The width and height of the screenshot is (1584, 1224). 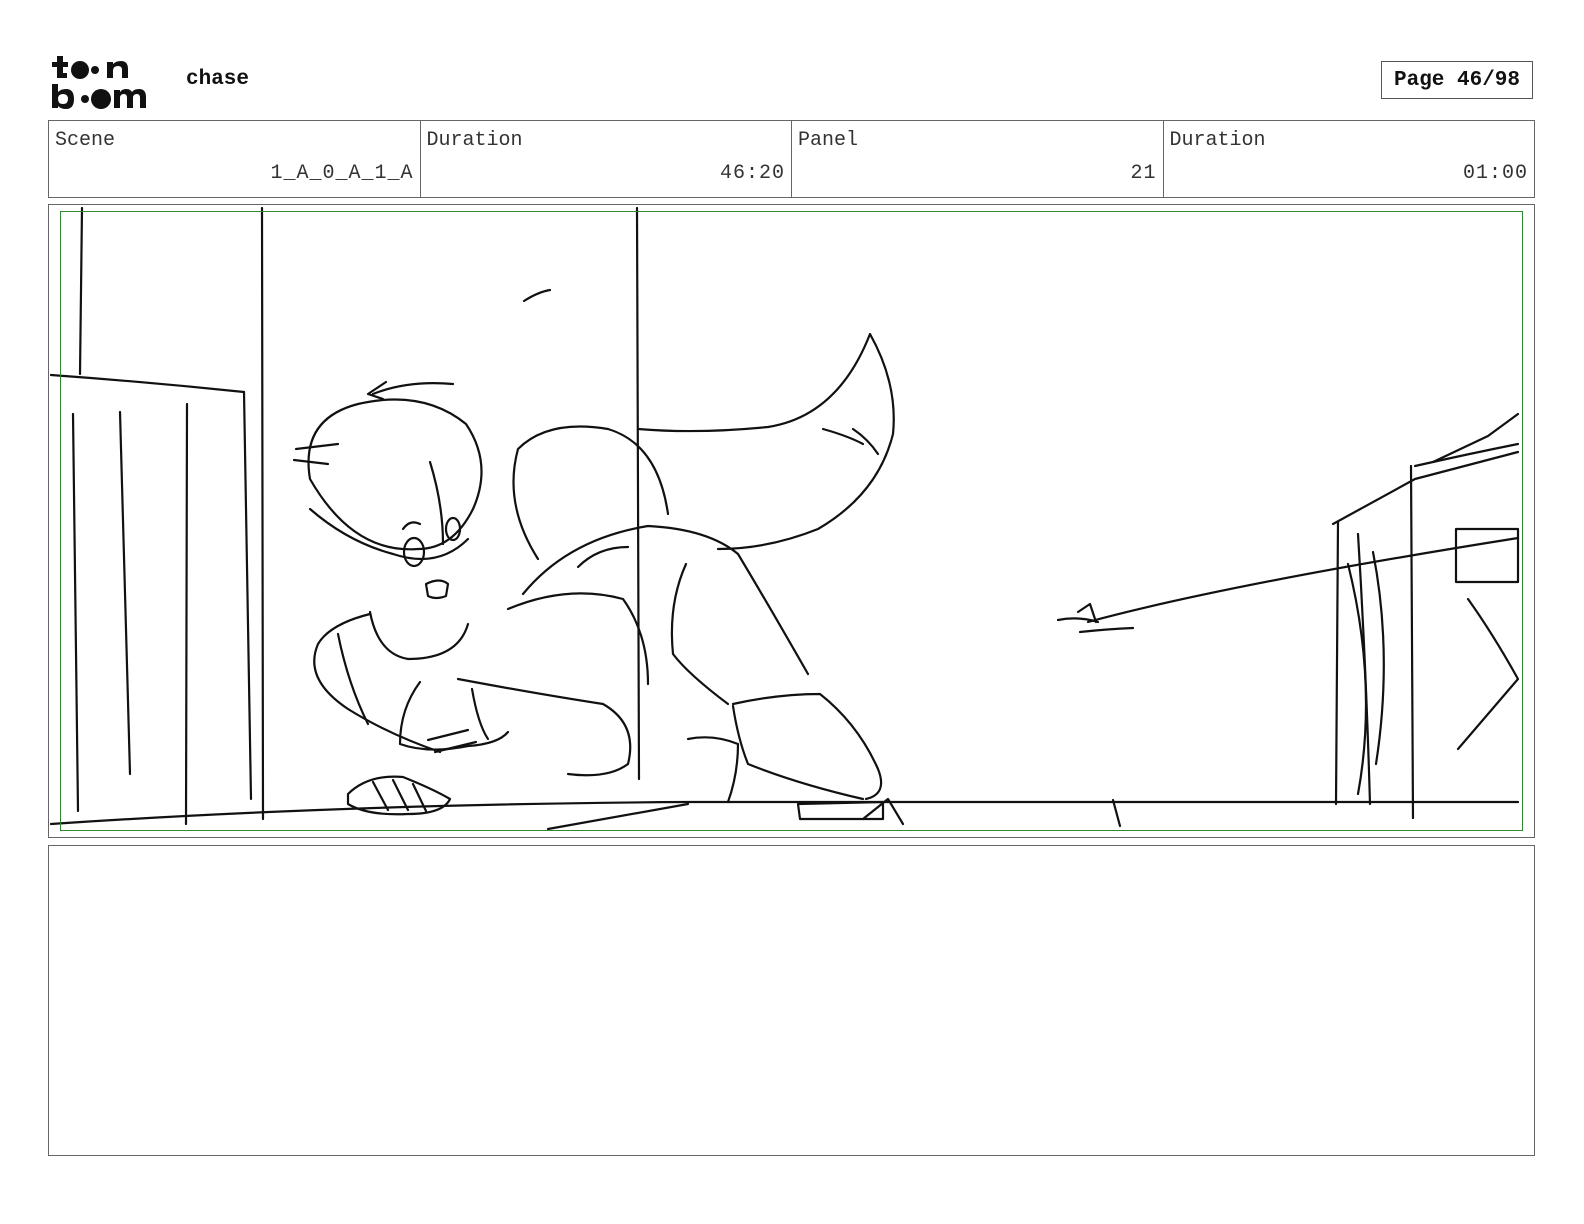 I want to click on scene-duration-cell: Duration 46:20, so click(x=606, y=159).